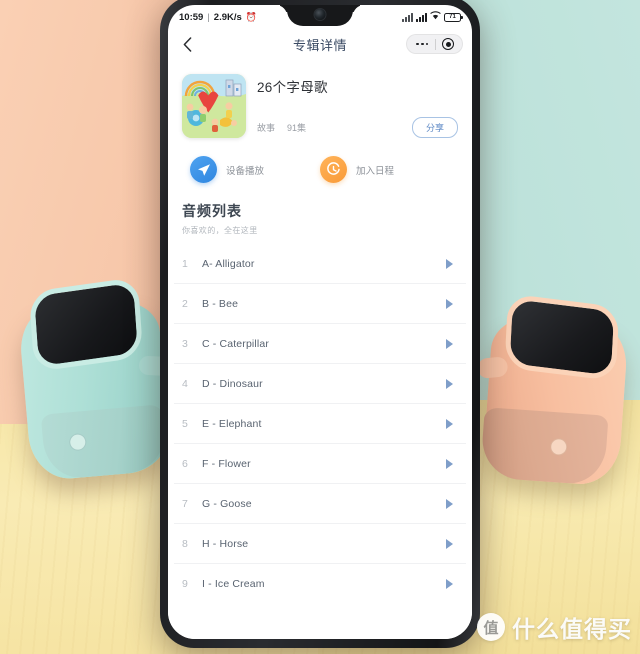  Describe the element at coordinates (185, 584) in the screenshot. I see `track-number: 9` at that location.